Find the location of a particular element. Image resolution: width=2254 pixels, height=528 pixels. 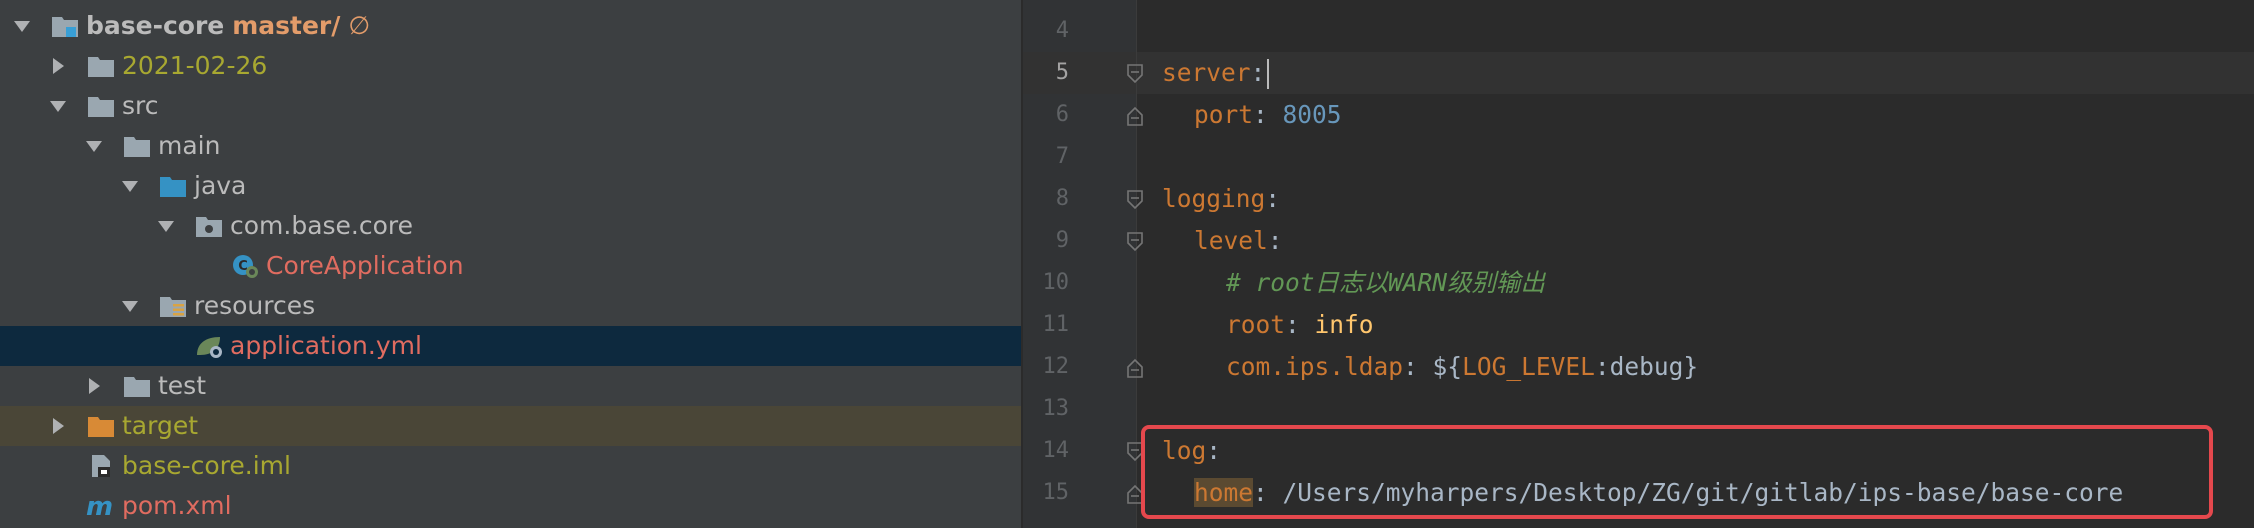

code-line-5: server: is located at coordinates (1216, 73).